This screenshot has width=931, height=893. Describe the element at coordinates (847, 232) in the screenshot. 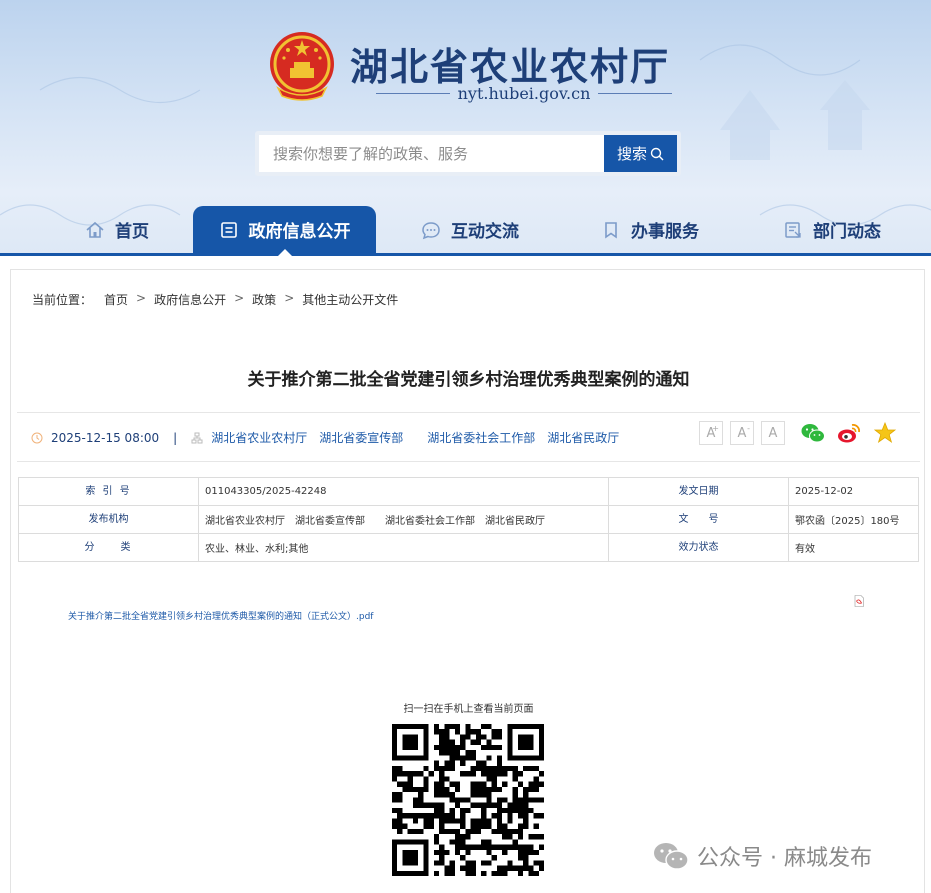

I see `nav-label: 部门动态` at that location.